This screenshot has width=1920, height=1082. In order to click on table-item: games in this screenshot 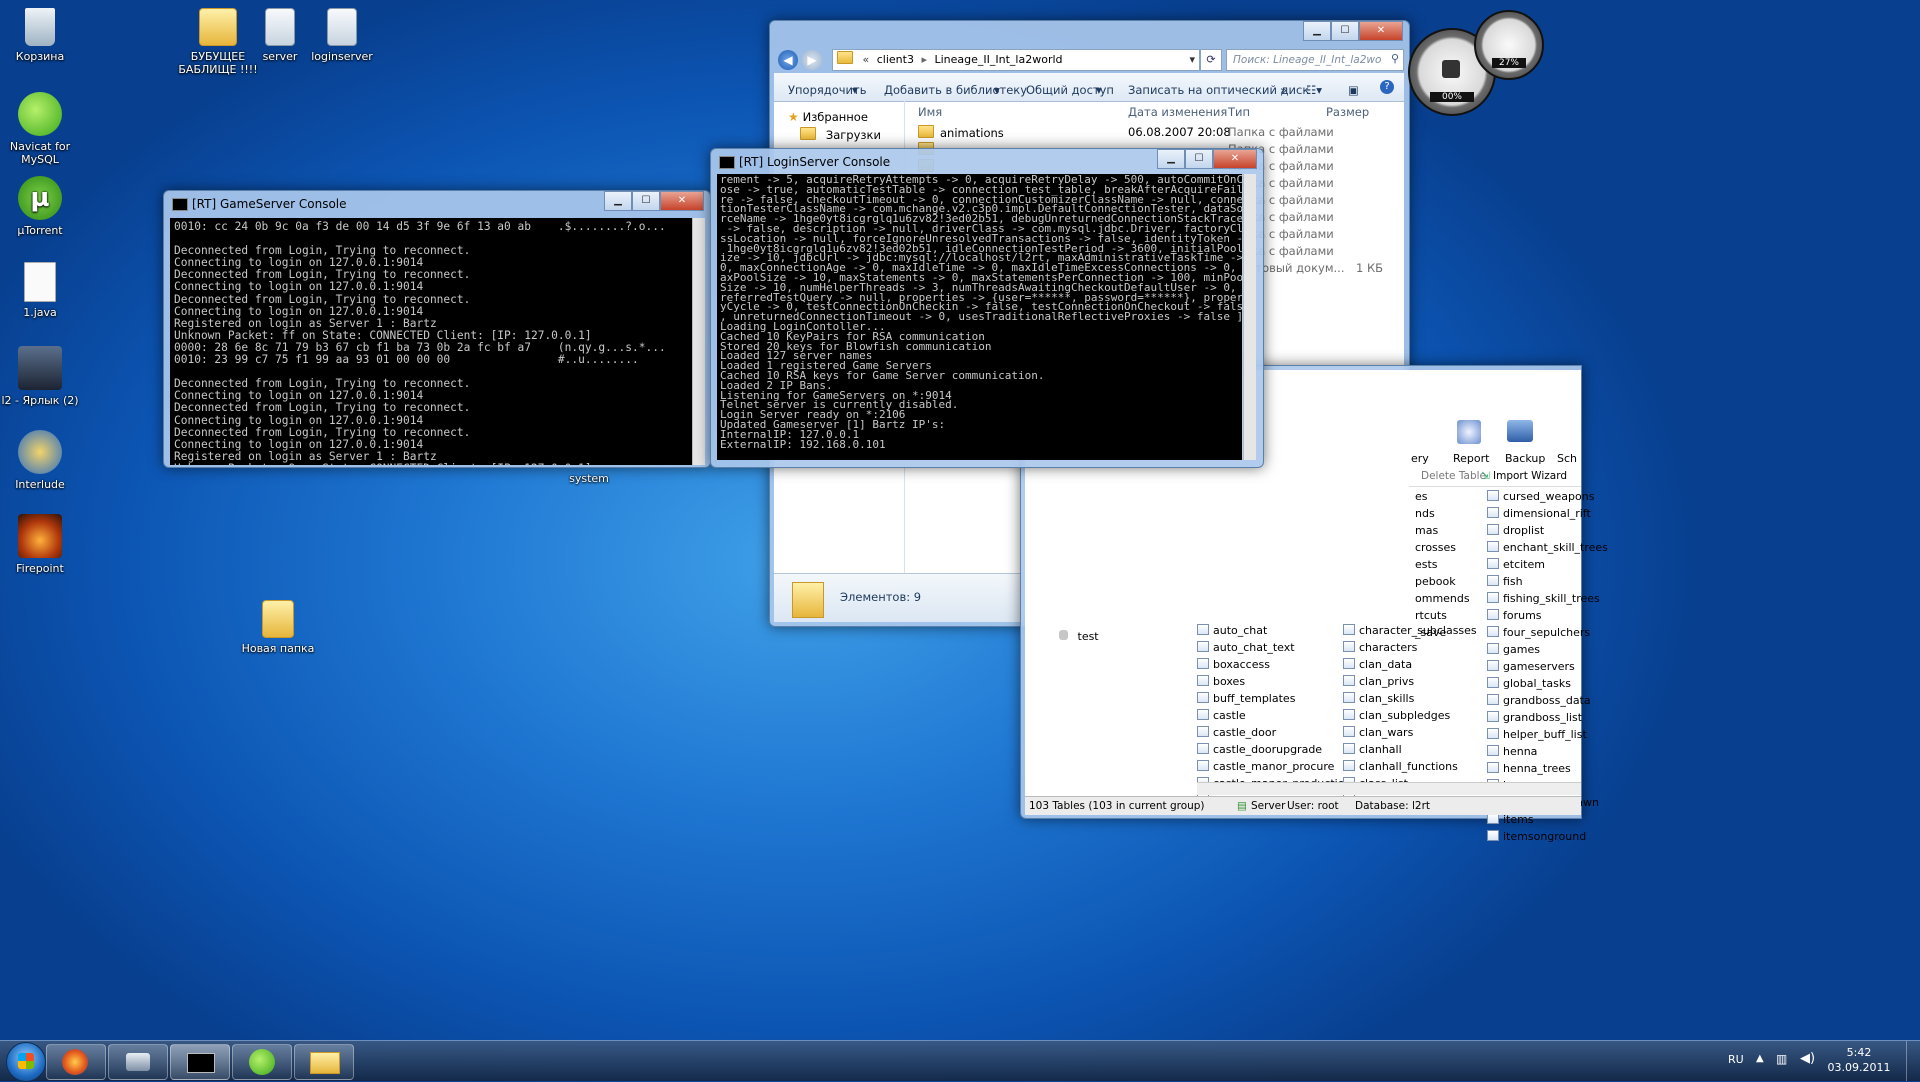, I will do `click(1537, 649)`.